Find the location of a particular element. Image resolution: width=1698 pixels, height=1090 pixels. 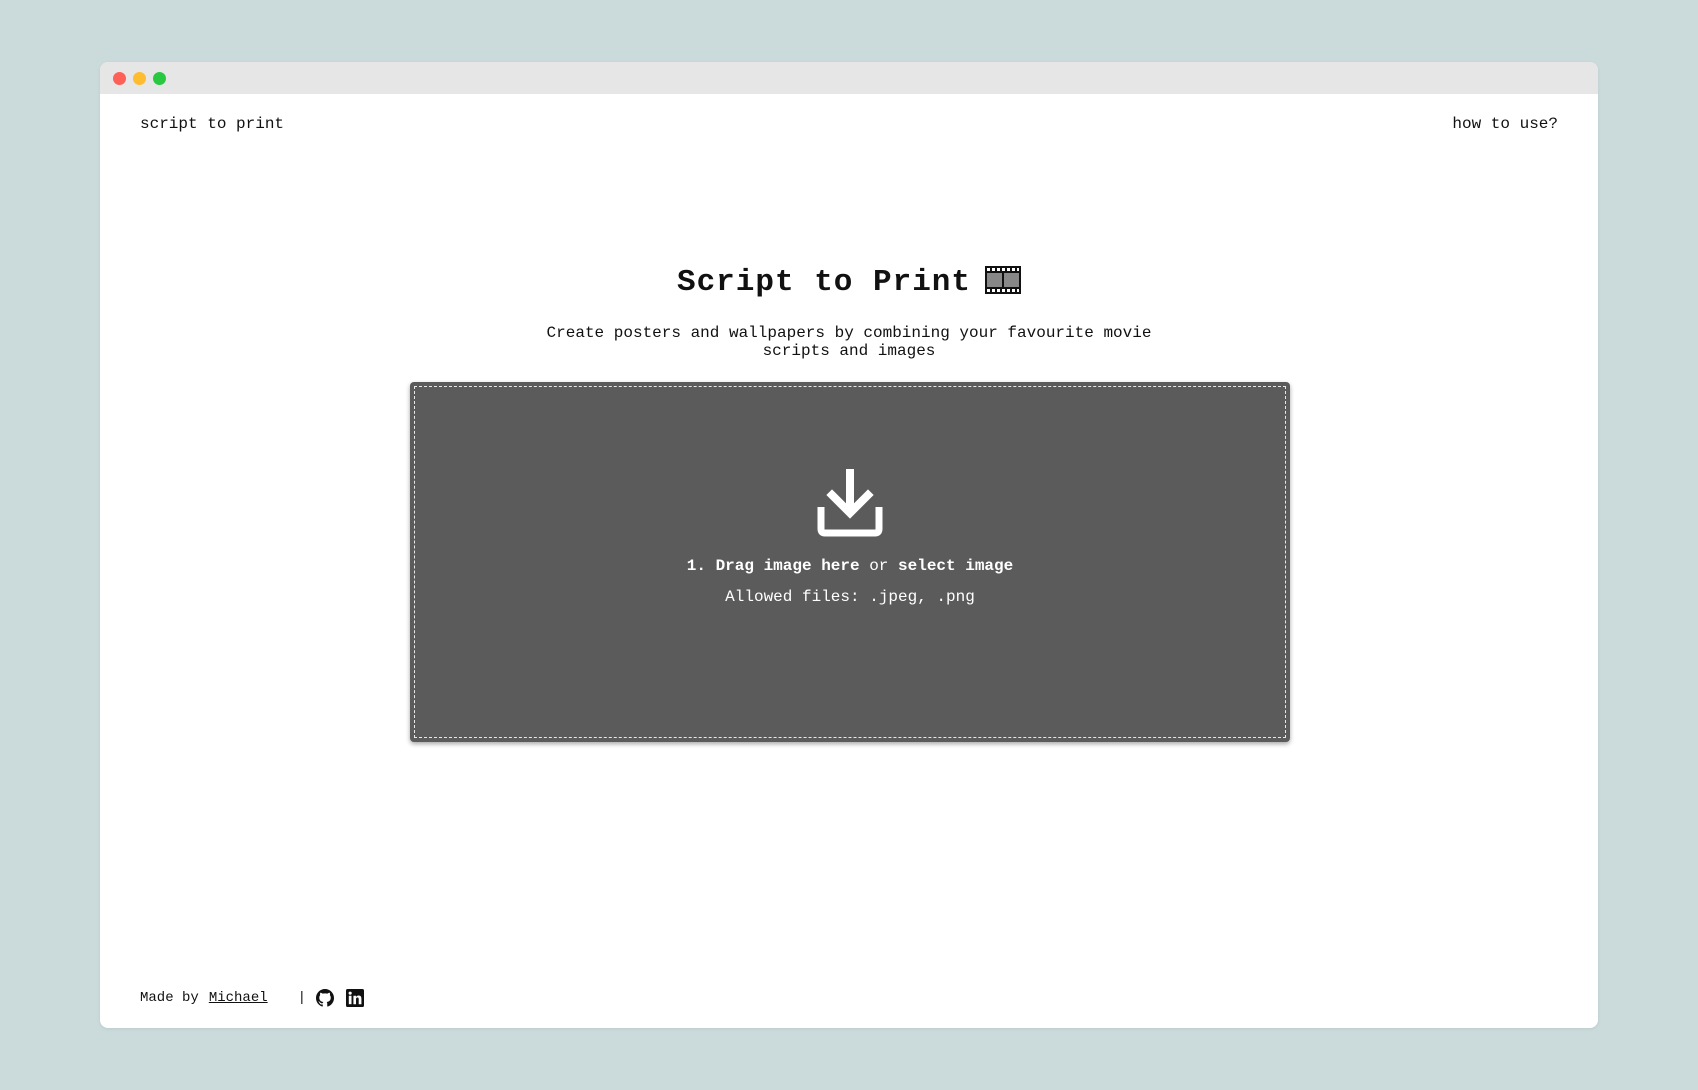

github-icon is located at coordinates (325, 998).